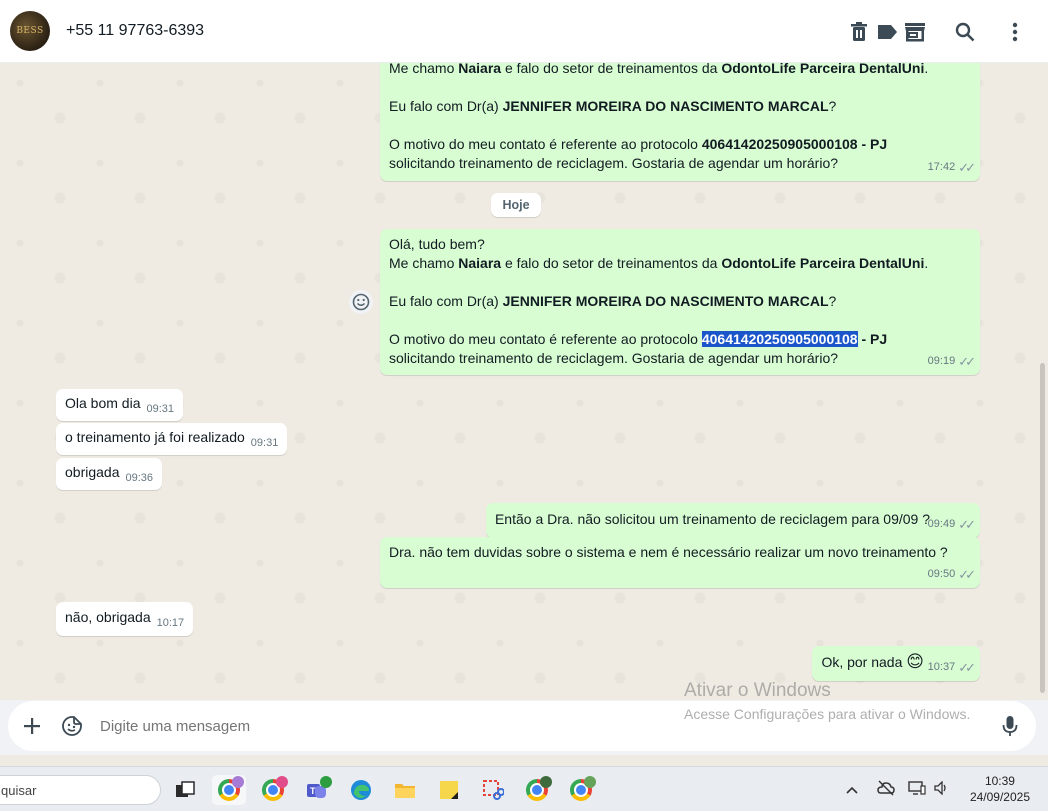 The image size is (1048, 811). I want to click on file-explorer-icon, so click(405, 790).